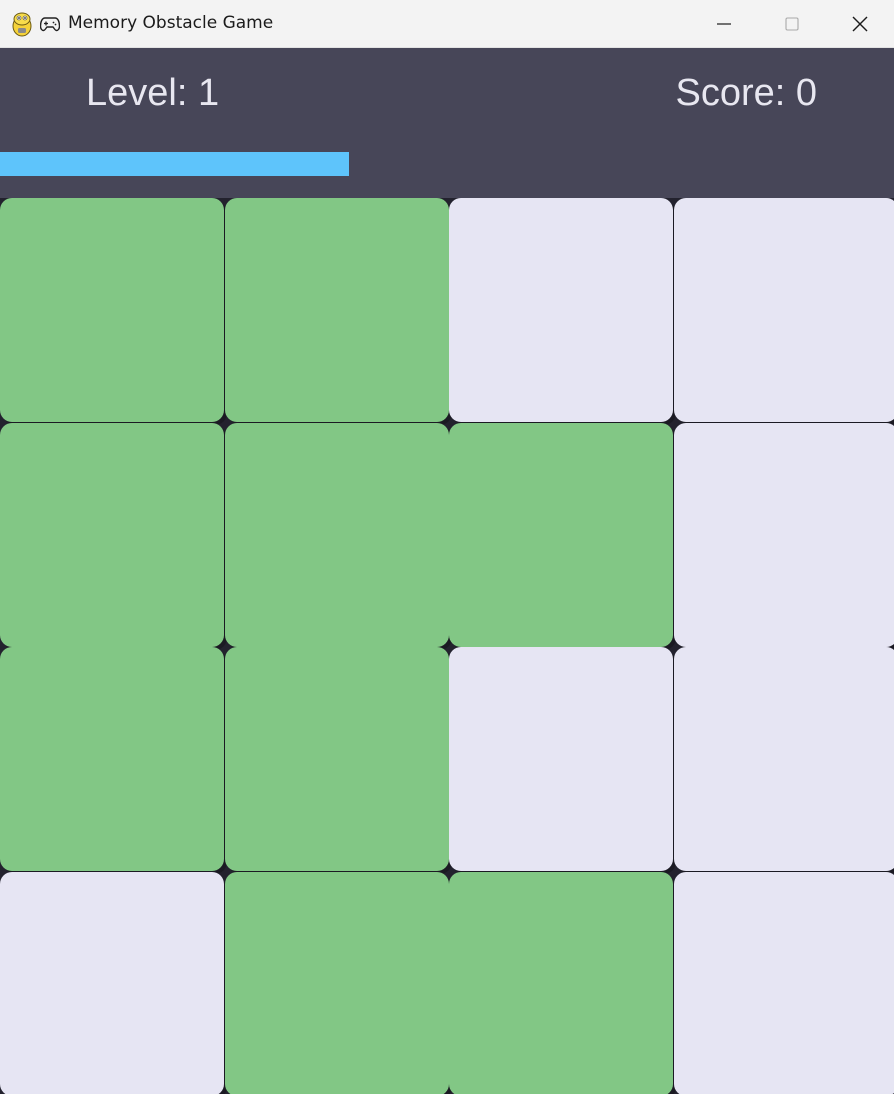 The width and height of the screenshot is (894, 1094). I want to click on timer-bar-fill, so click(174, 164).